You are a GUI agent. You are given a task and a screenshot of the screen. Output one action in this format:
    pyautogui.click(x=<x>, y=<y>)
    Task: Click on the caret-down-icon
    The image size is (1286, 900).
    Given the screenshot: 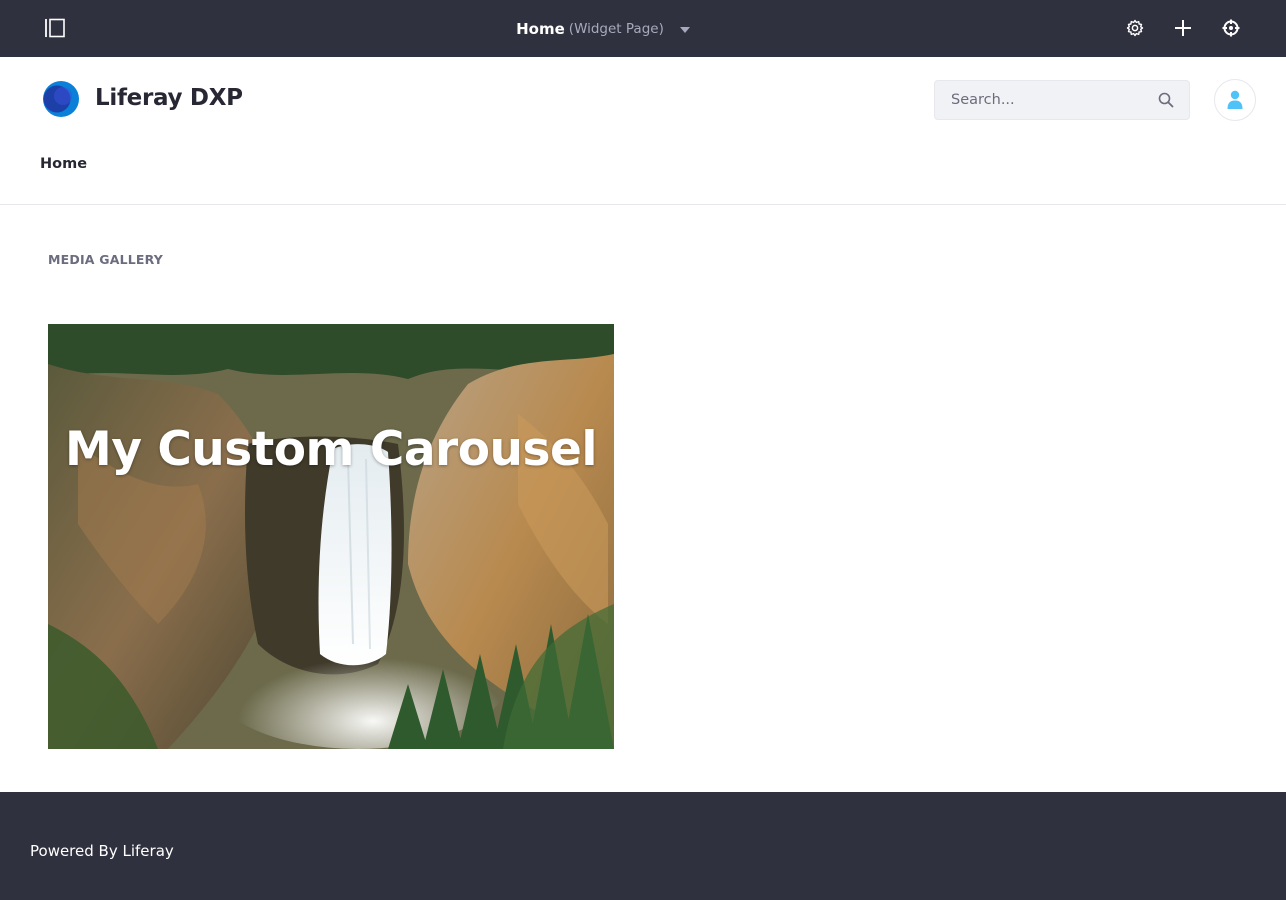 What is the action you would take?
    pyautogui.click(x=684, y=29)
    